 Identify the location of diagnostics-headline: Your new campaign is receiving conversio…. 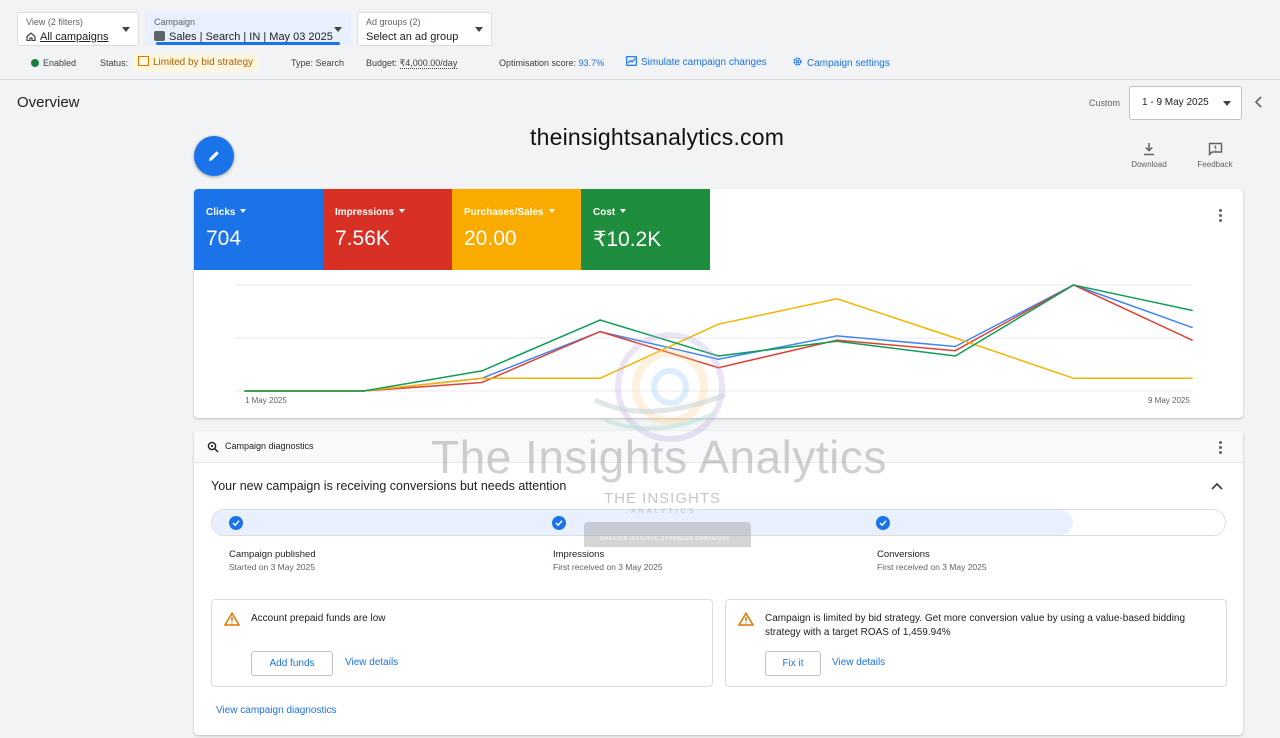
(389, 486).